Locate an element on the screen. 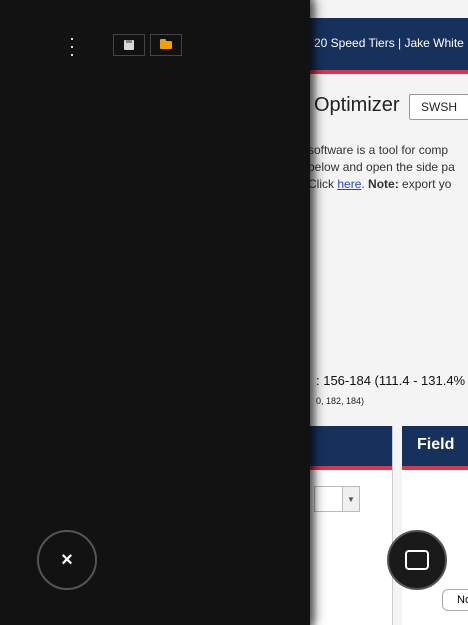  damage-rolls: 0, 182, 184) is located at coordinates (340, 401).